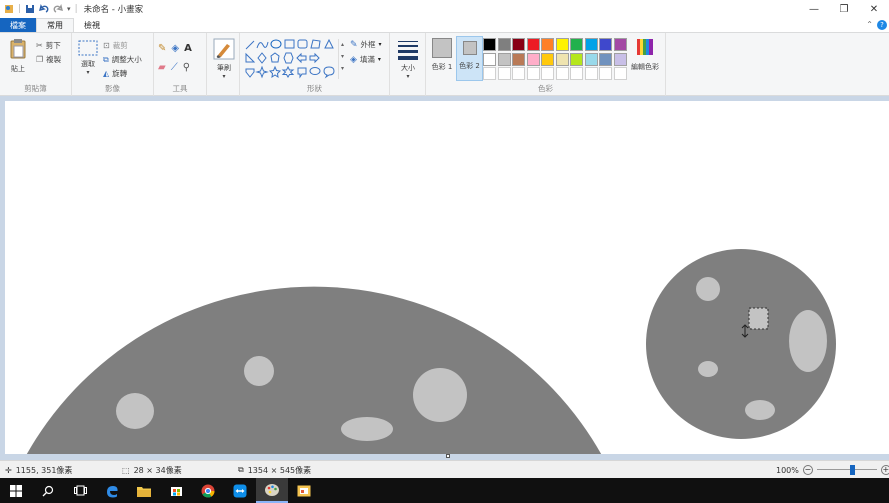  I want to click on resize-button: ⧉ 調整大小, so click(122, 59).